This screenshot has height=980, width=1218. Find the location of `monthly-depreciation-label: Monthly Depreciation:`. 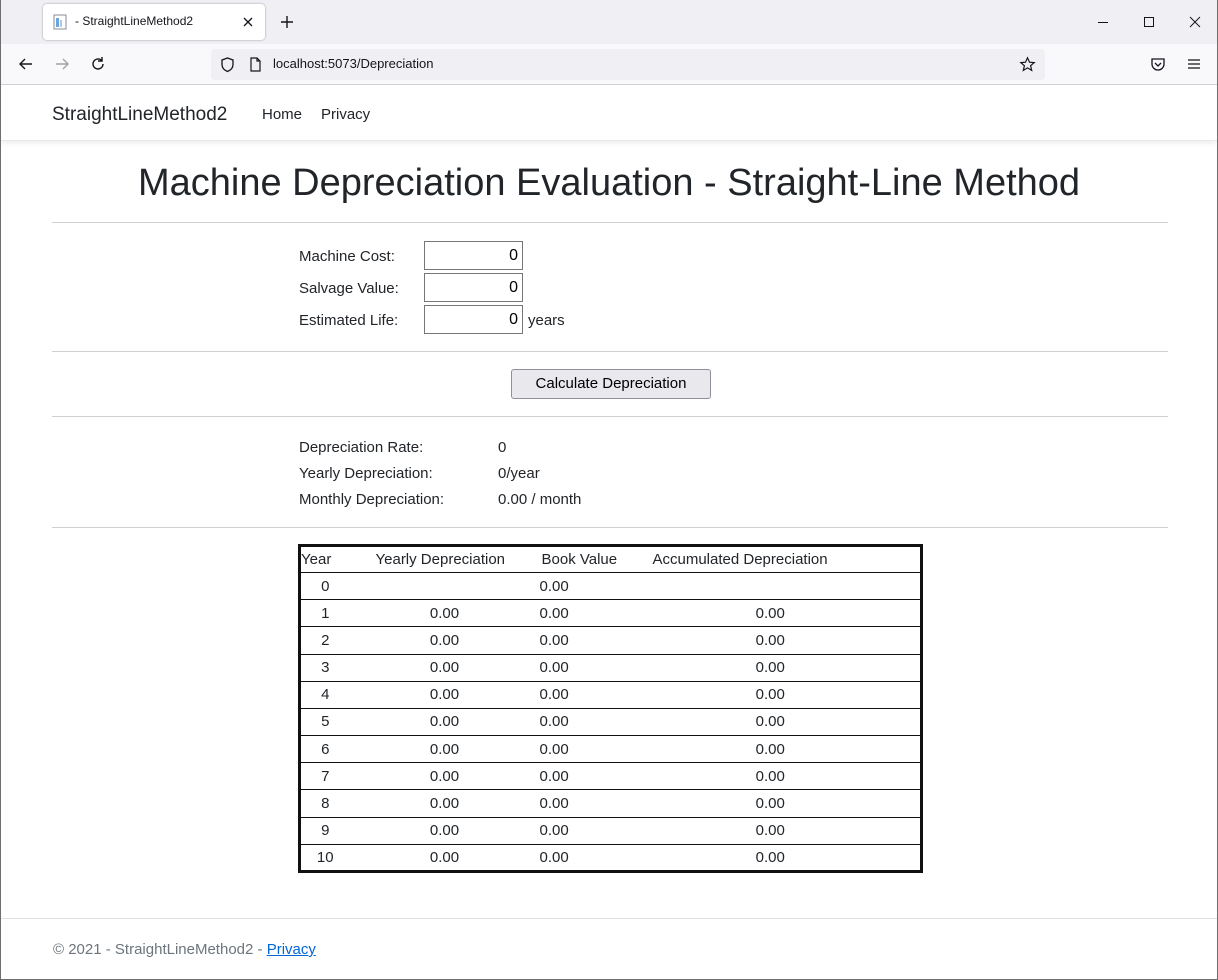

monthly-depreciation-label: Monthly Depreciation: is located at coordinates (372, 499).